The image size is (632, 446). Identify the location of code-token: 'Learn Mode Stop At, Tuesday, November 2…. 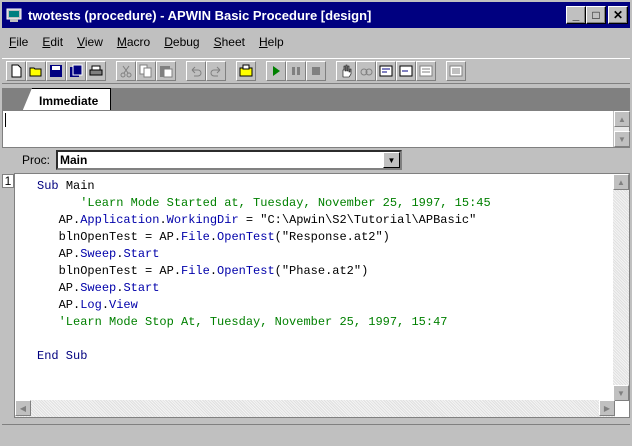
(242, 322).